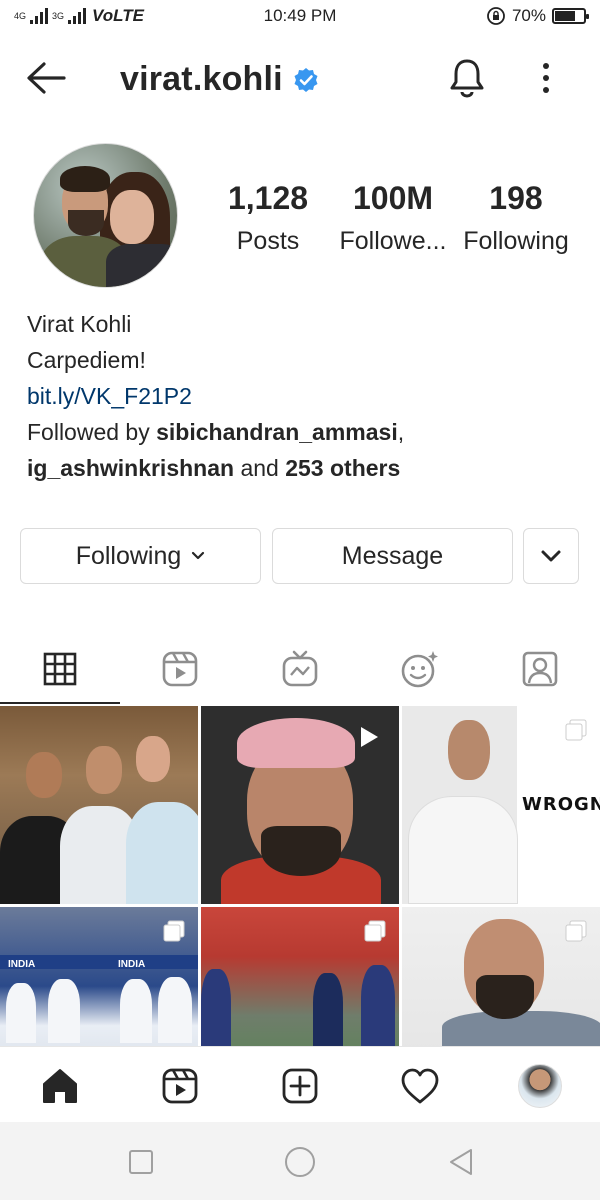 The width and height of the screenshot is (600, 1200). Describe the element at coordinates (92, 432) in the screenshot. I see `followed-by-prefix: Followed by` at that location.